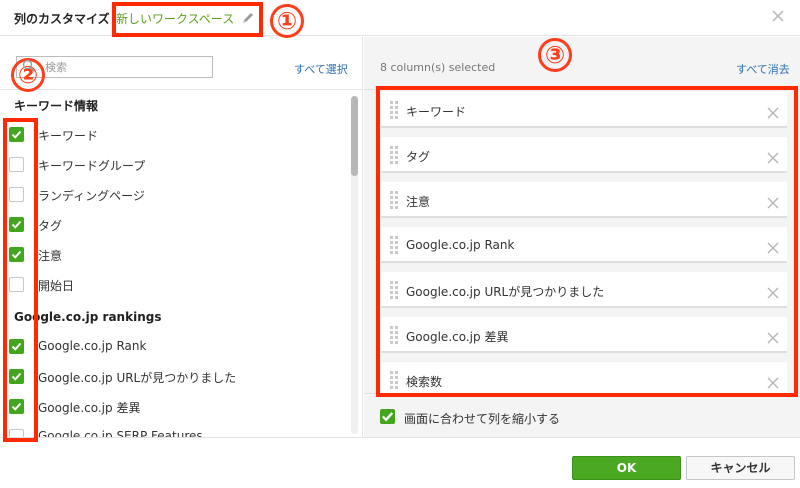  I want to click on list-item: Google.co.jp SERP Features, so click(173, 431).